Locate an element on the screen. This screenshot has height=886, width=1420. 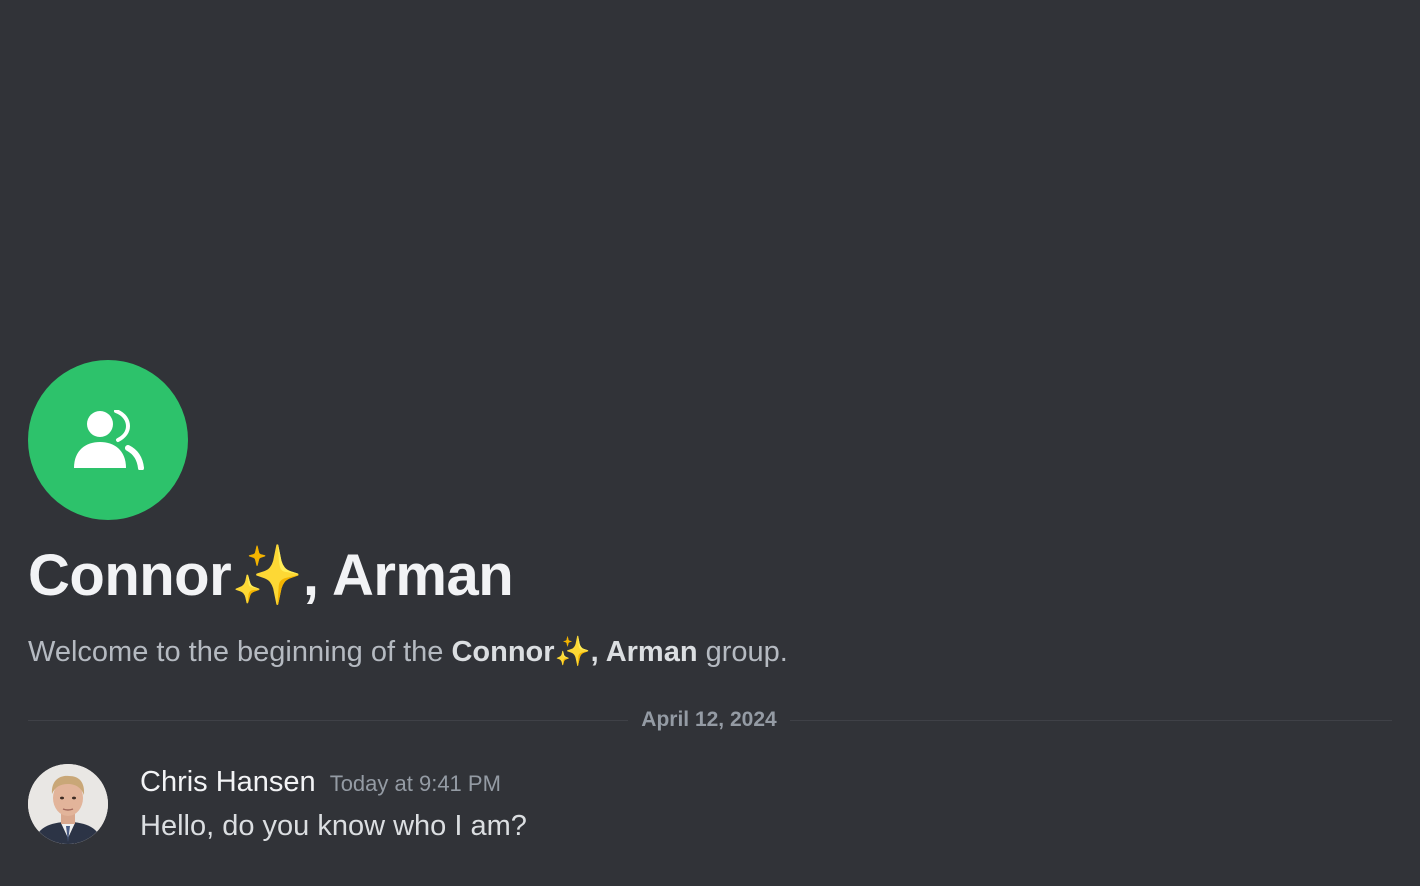
message-header: Chris Hansen Today at 9:41 PM is located at coordinates (320, 782).